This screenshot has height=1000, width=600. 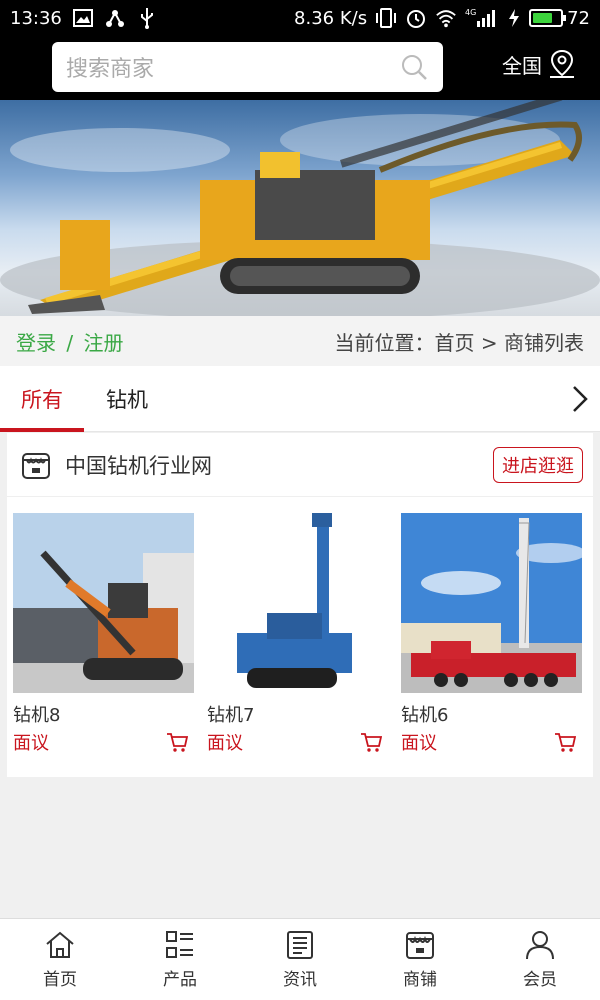 I want to click on shop-name: 中国钻机行业网, so click(x=138, y=465).